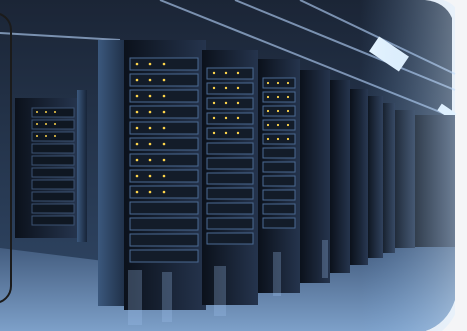 The width and height of the screenshot is (467, 331). I want to click on right-panel-curve, so click(454, 165).